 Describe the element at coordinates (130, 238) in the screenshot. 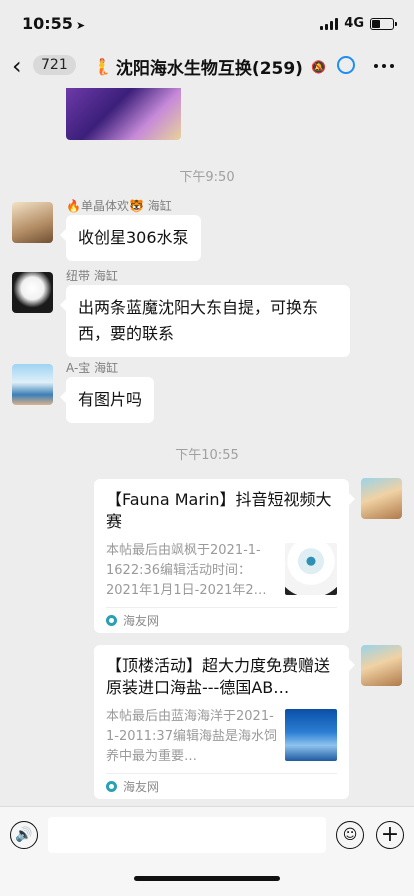

I see `message-bubble: 收创星306水泵` at that location.